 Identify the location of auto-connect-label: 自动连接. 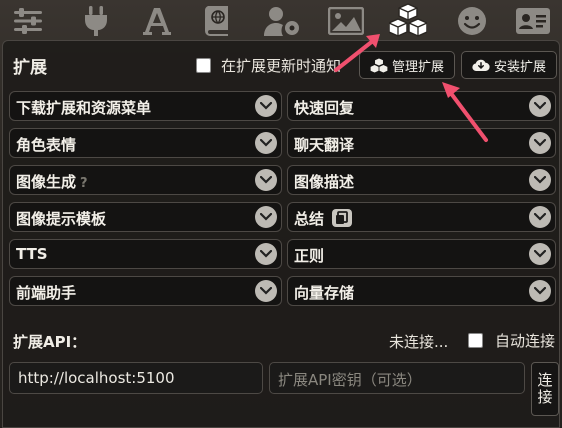
(525, 341).